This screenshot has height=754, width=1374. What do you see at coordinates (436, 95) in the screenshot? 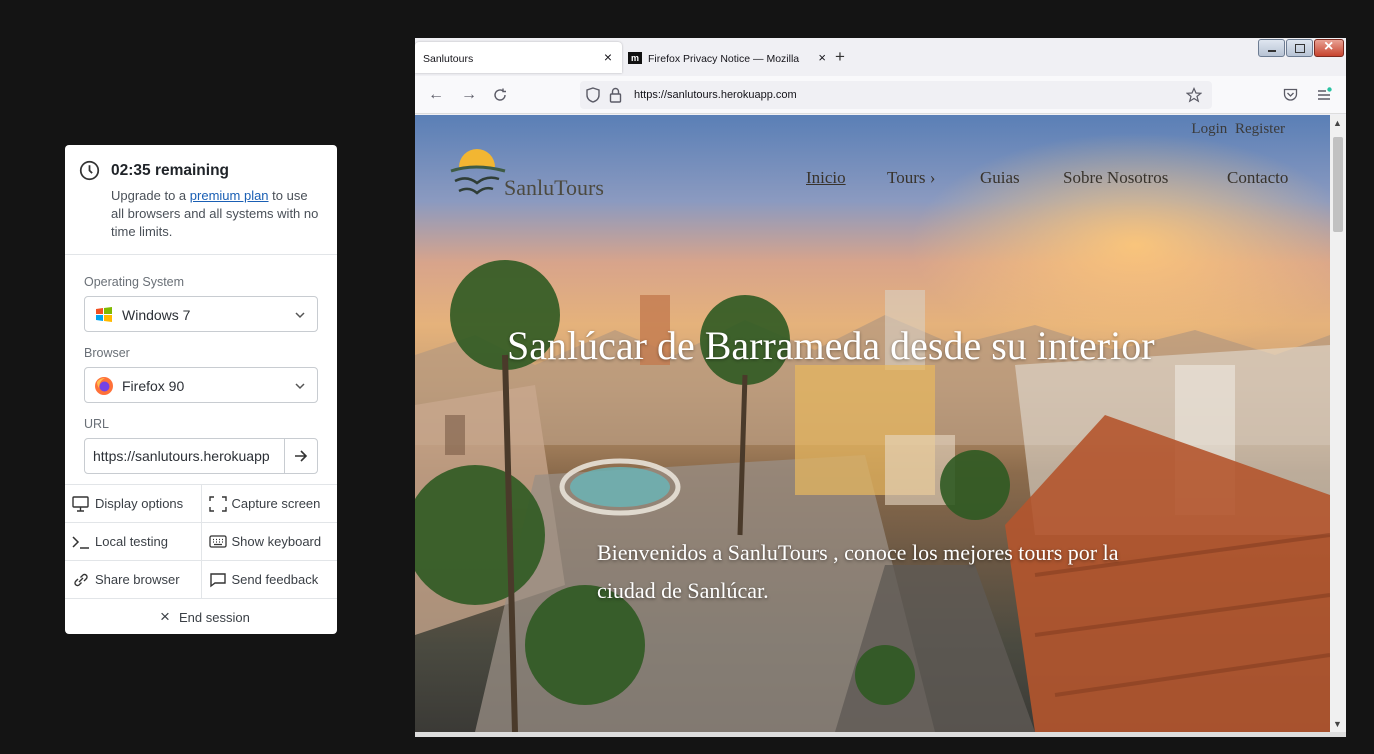
I see `back-arrow-icon: ←` at bounding box center [436, 95].